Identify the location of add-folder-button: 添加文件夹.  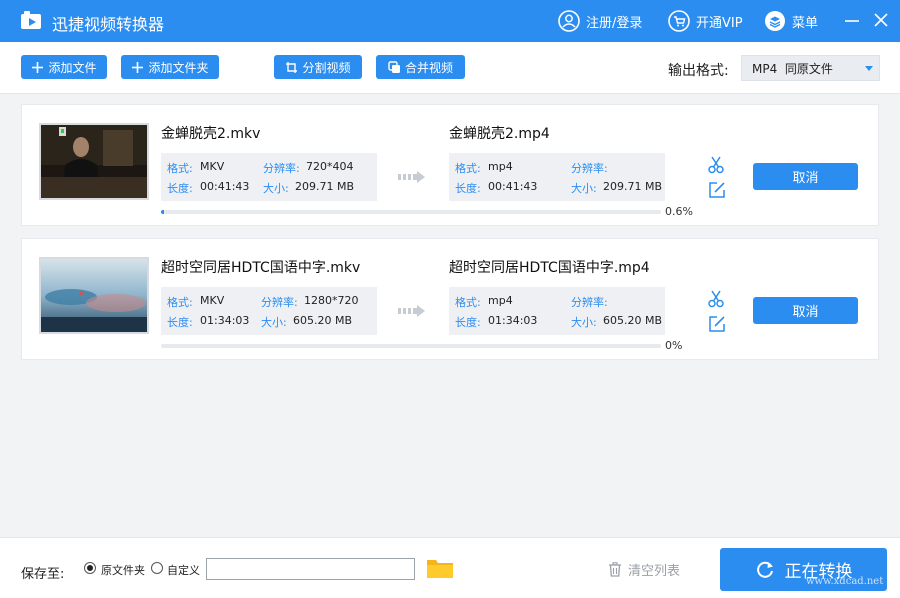
(170, 67).